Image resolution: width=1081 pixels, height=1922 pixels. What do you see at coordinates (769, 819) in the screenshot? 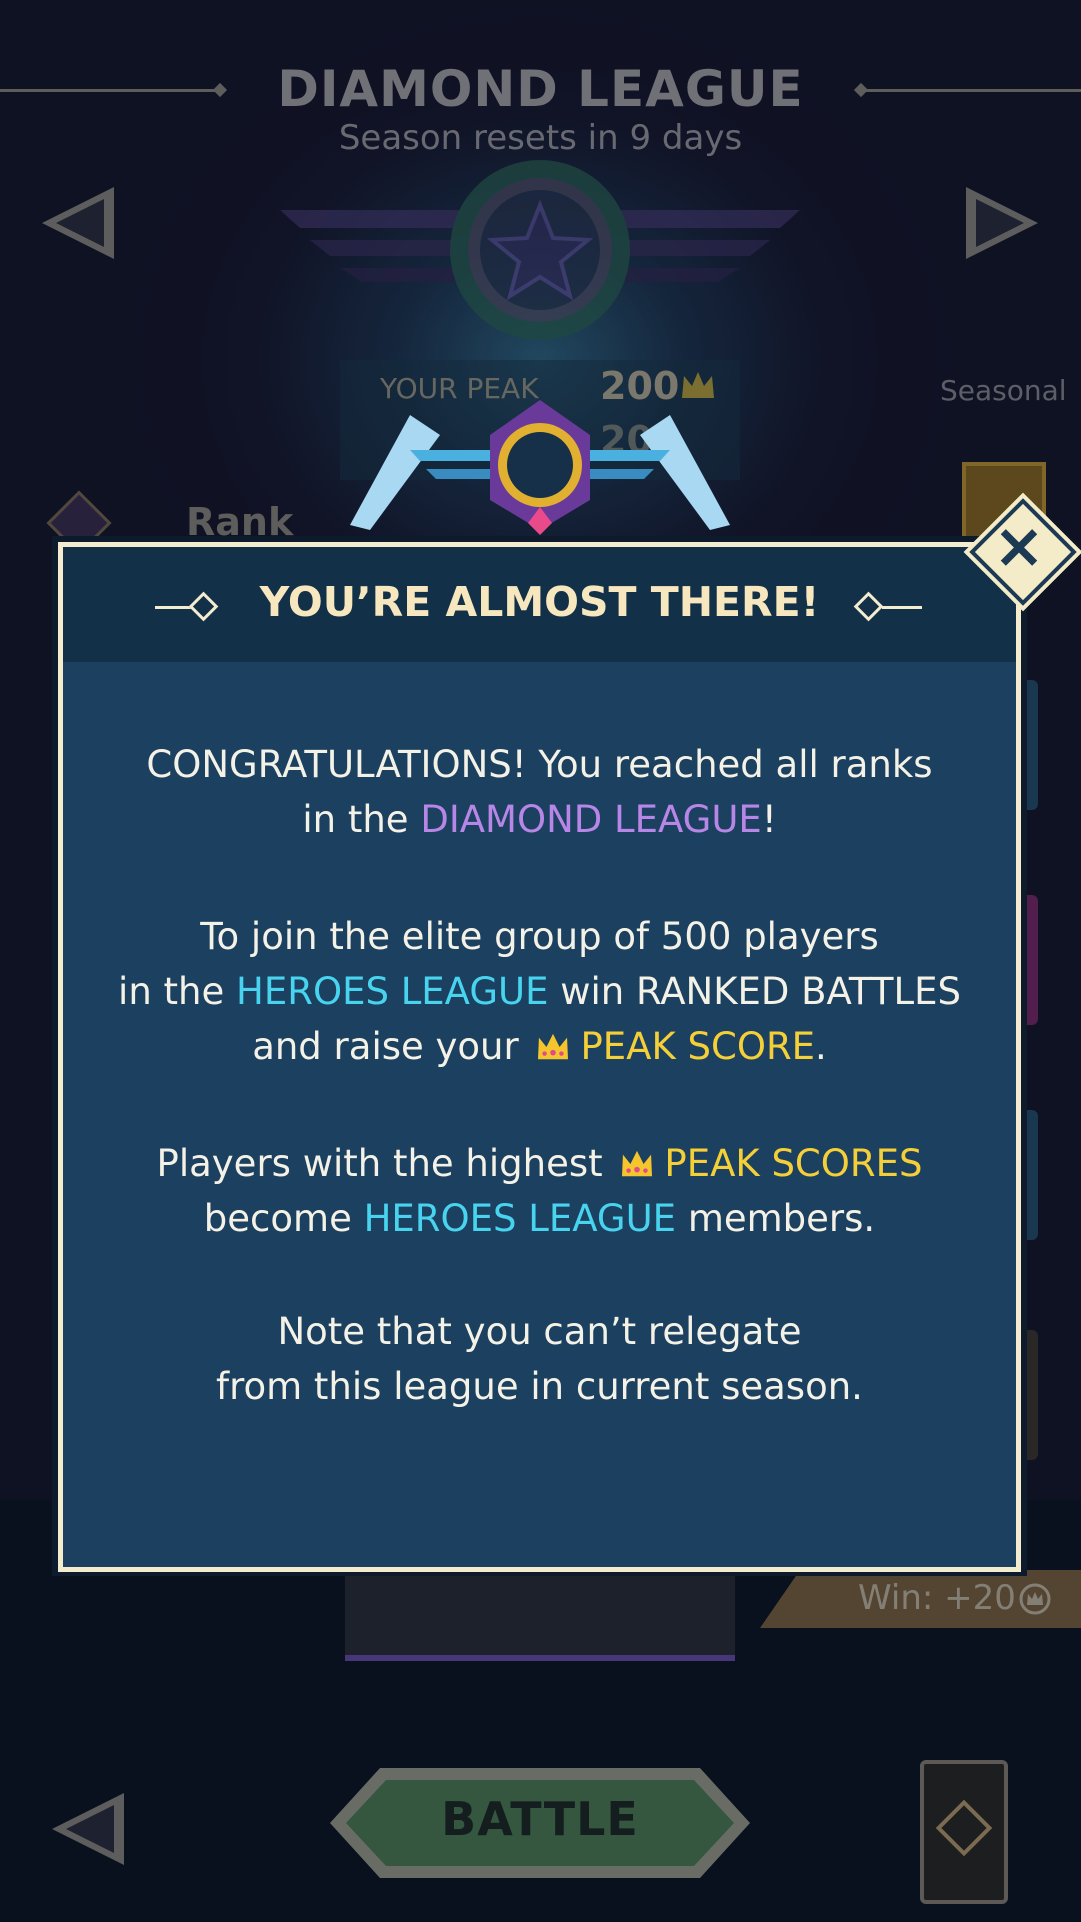
I see `text-segment: !` at bounding box center [769, 819].